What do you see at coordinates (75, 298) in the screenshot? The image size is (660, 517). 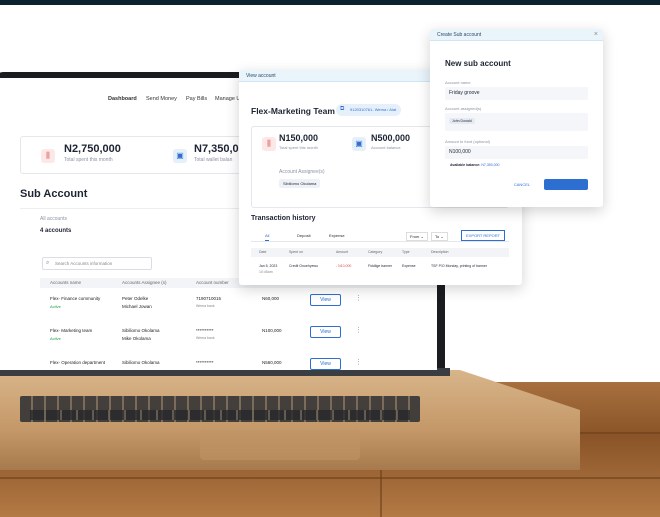 I see `row-name: Flex- Finance community` at bounding box center [75, 298].